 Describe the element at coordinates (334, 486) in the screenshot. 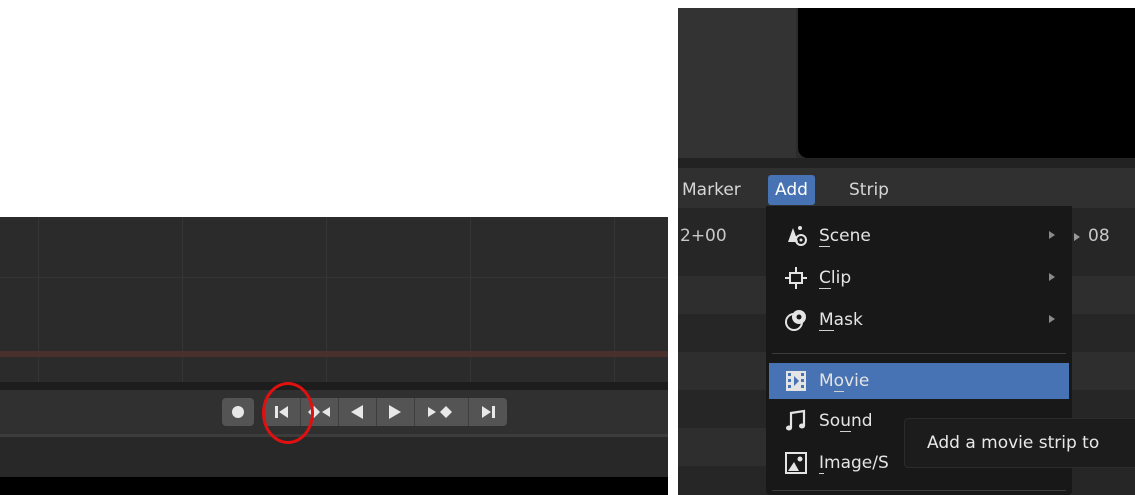

I see `status-strip` at that location.